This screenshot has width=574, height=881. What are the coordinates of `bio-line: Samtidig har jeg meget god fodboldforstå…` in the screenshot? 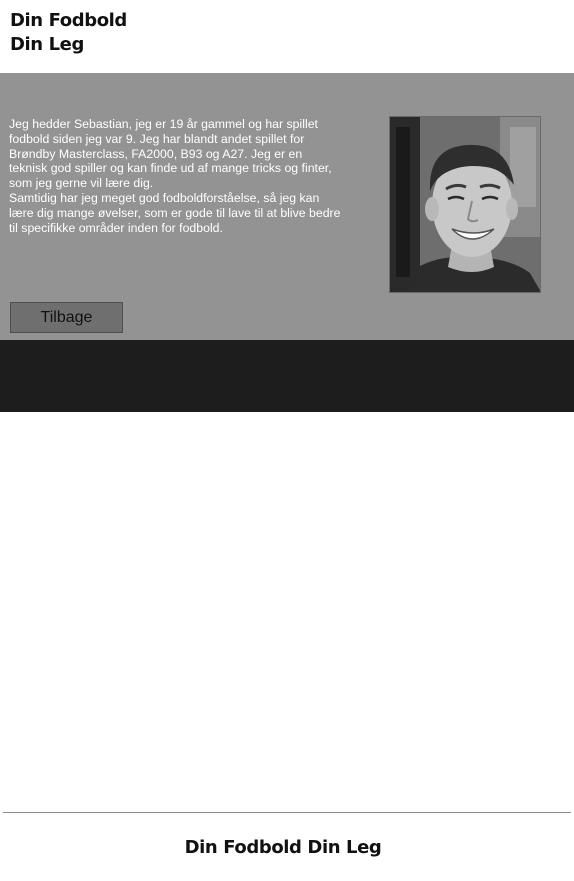 It's located at (164, 197).